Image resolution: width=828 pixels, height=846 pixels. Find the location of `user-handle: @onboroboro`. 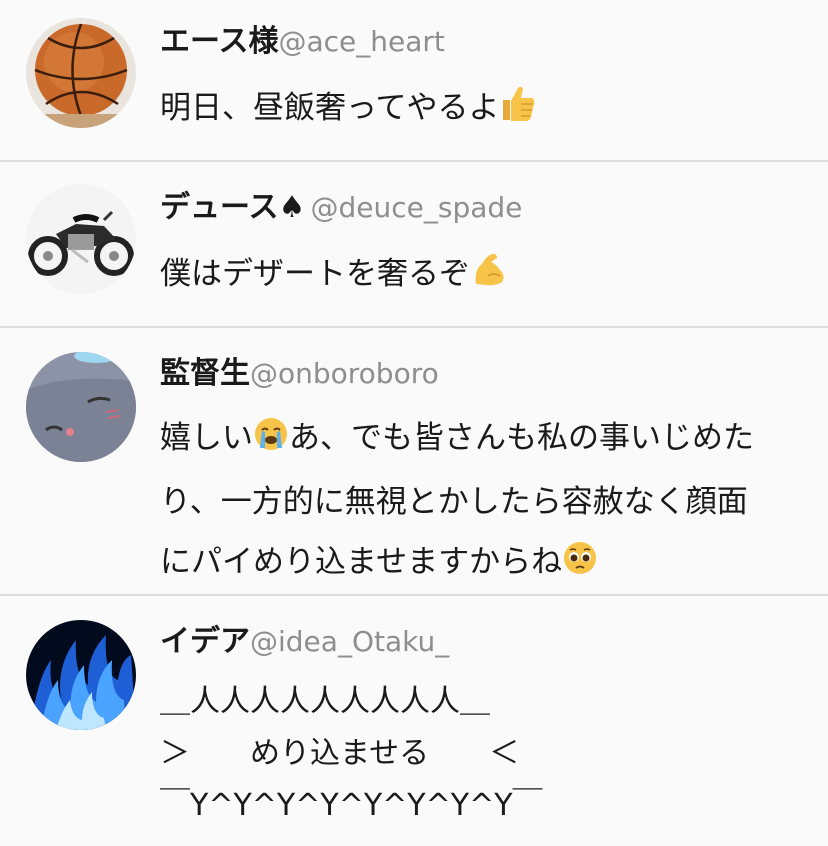

user-handle: @onboroboro is located at coordinates (344, 373).